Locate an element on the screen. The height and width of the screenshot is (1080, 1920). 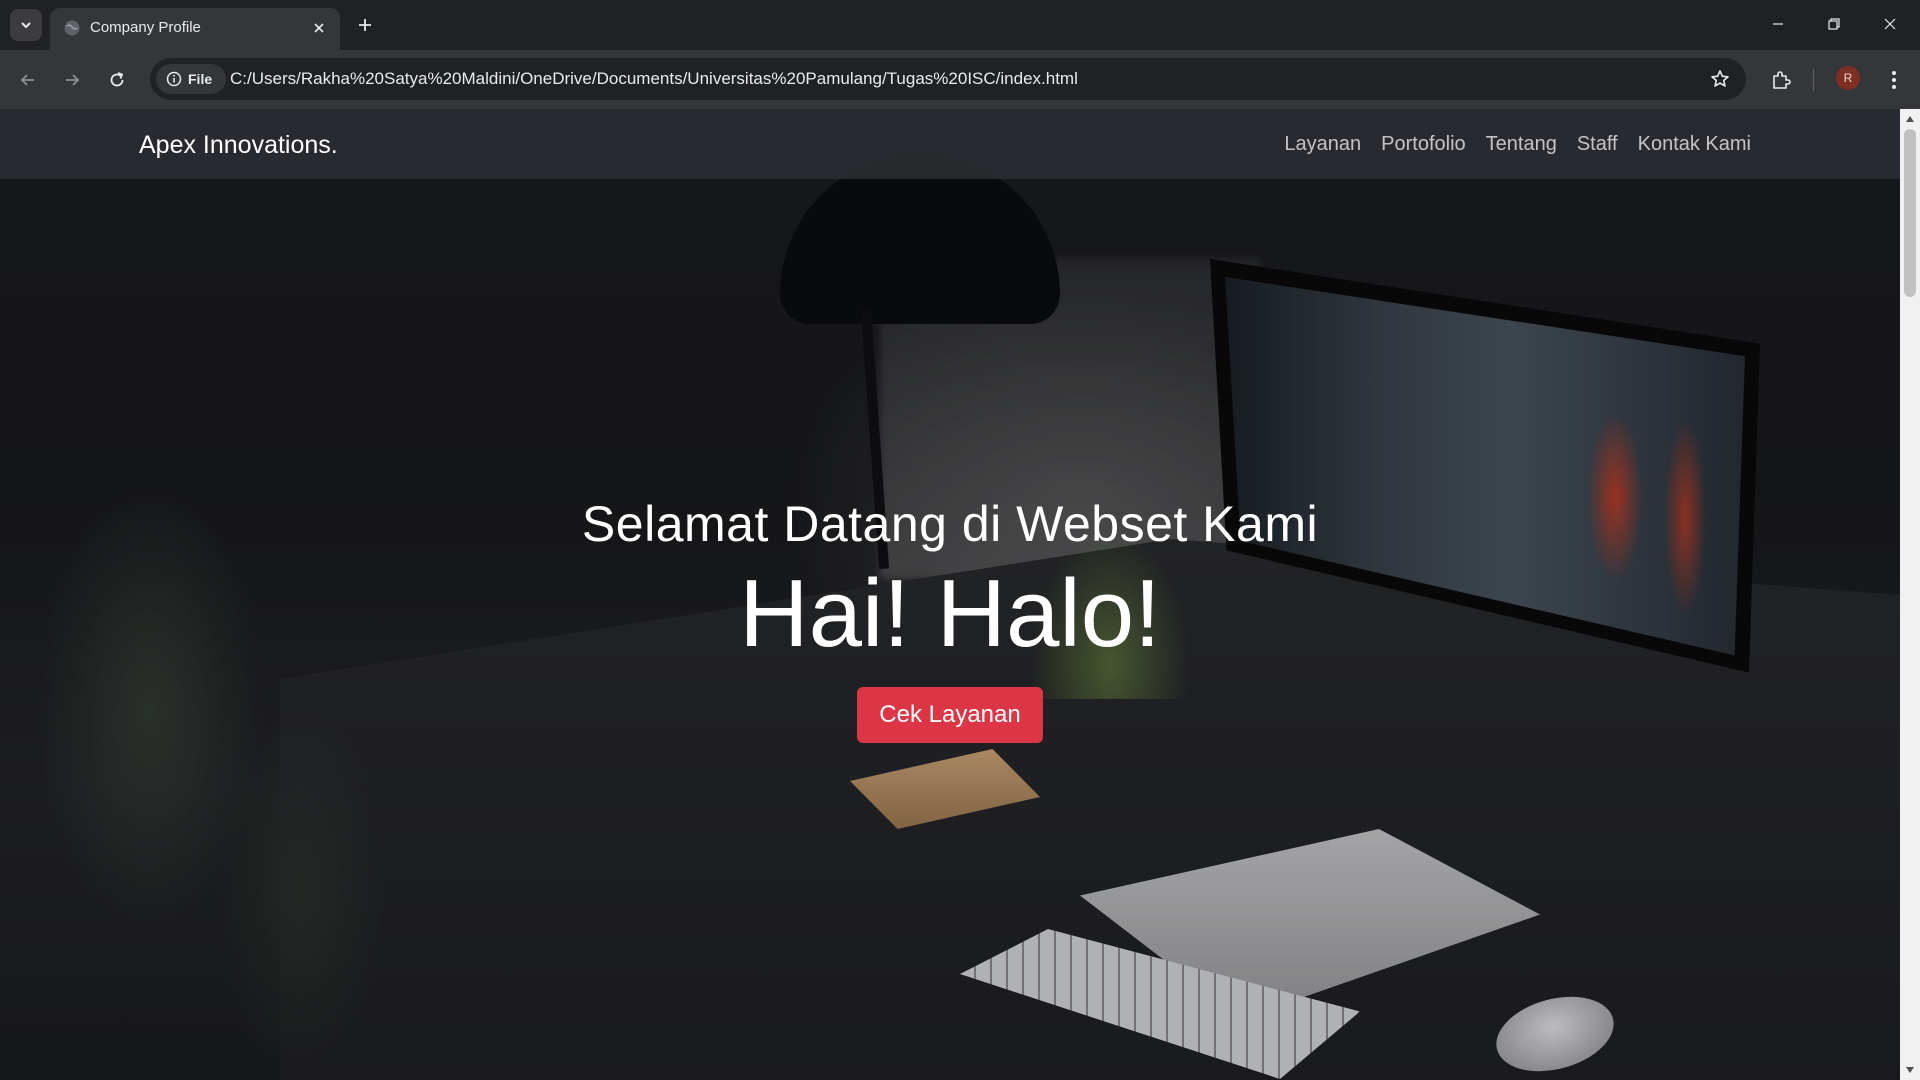
kebab-menu-icon is located at coordinates (1894, 80).